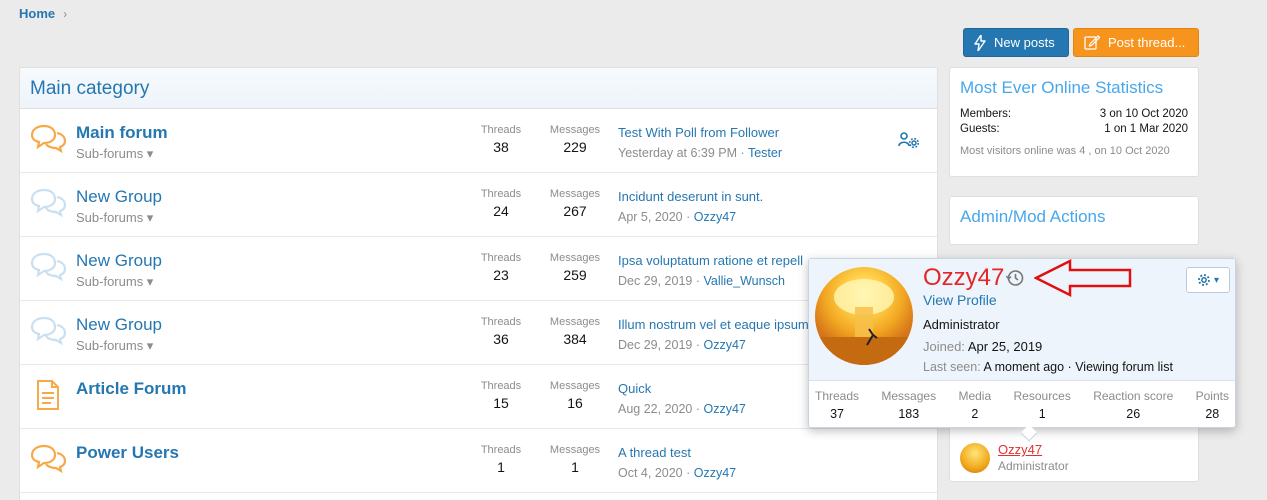  I want to click on messages-count: 384, so click(575, 339).